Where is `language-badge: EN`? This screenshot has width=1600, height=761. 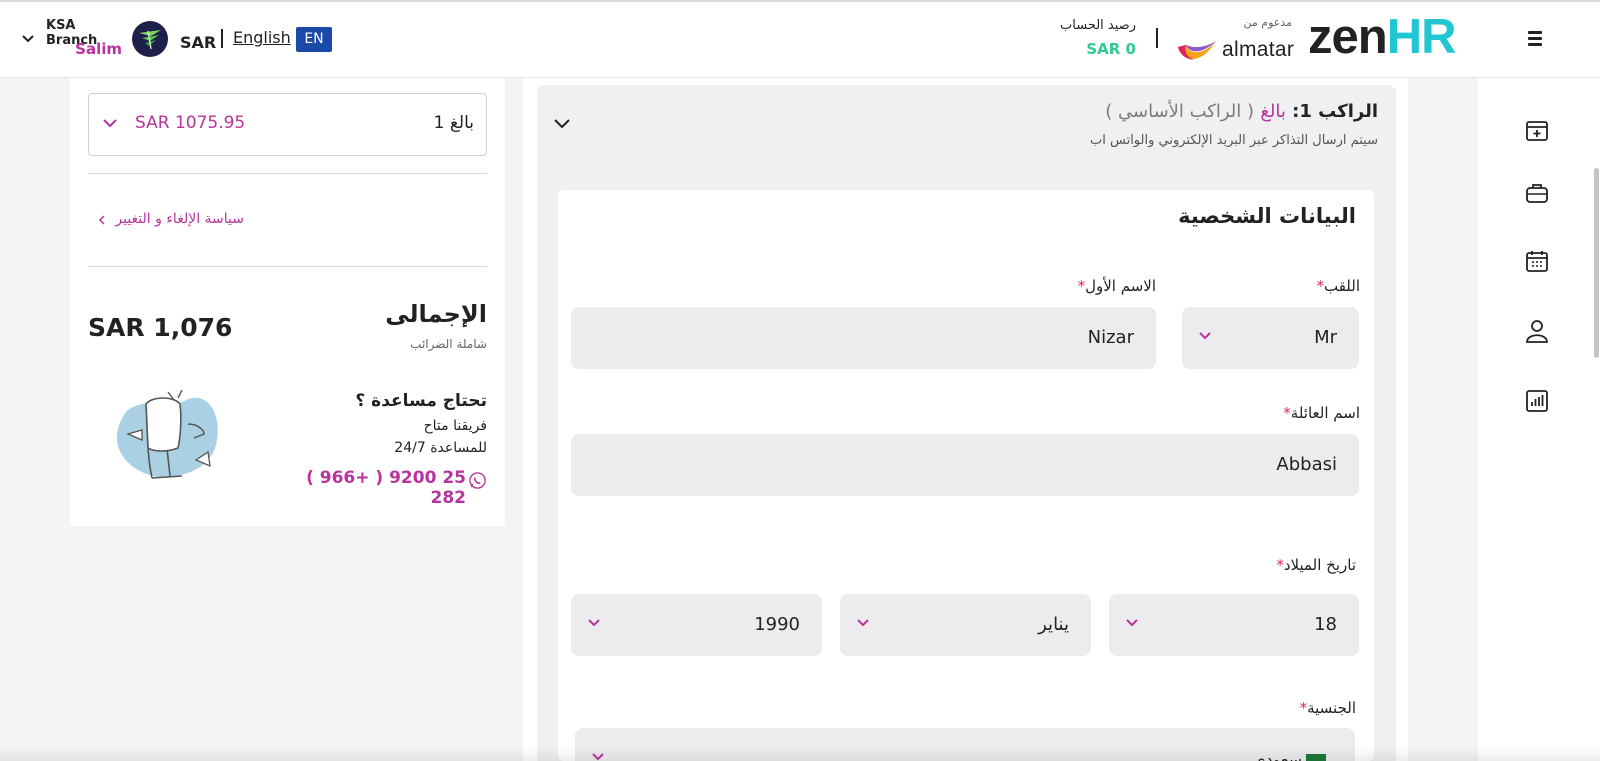
language-badge: EN is located at coordinates (314, 39).